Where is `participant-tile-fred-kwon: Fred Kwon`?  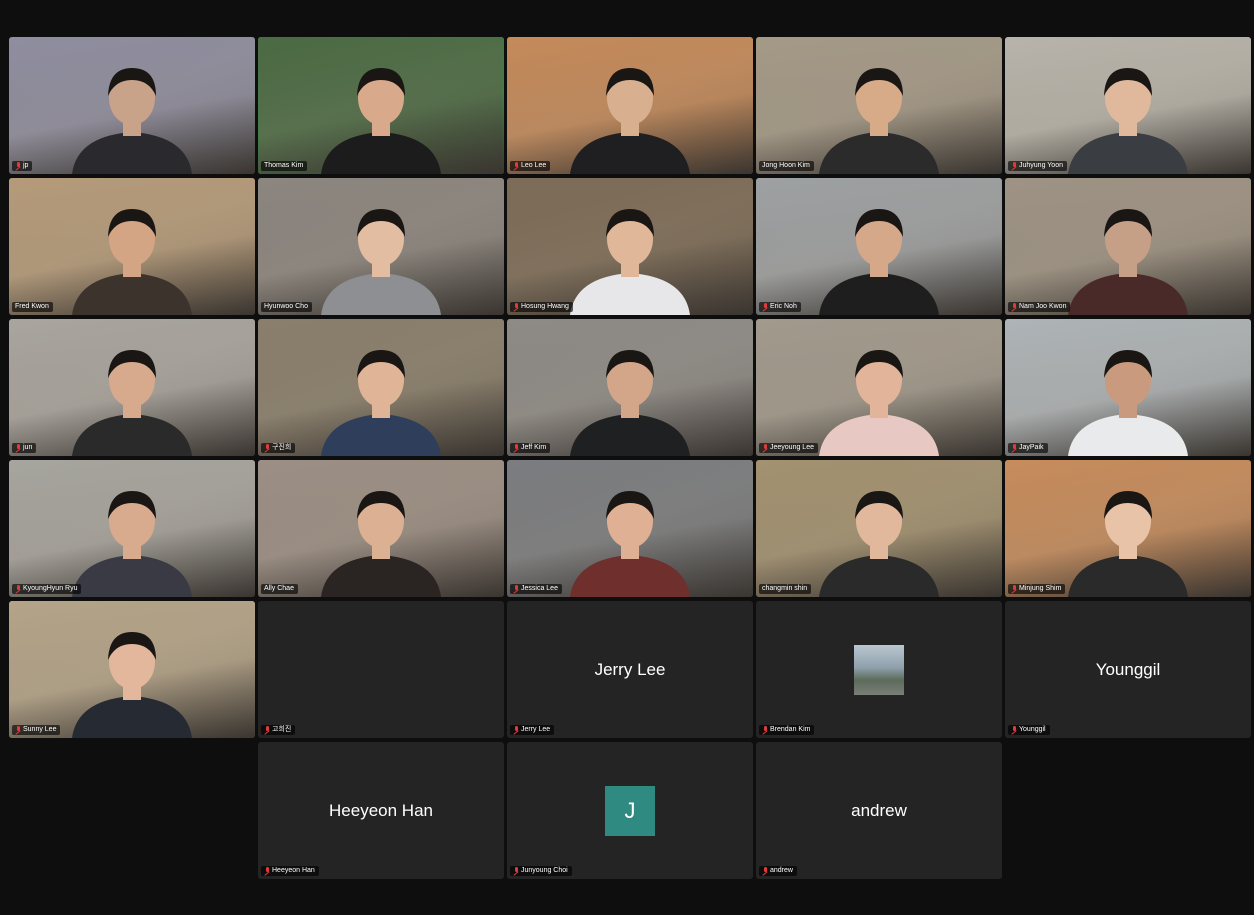 participant-tile-fred-kwon: Fred Kwon is located at coordinates (132, 246).